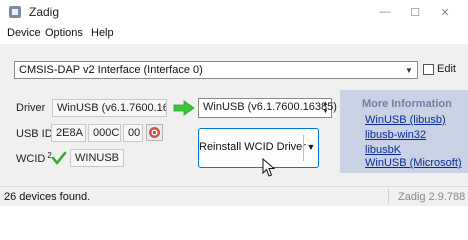 The image size is (468, 240). I want to click on usb-pid-field: 000C, so click(104, 133).